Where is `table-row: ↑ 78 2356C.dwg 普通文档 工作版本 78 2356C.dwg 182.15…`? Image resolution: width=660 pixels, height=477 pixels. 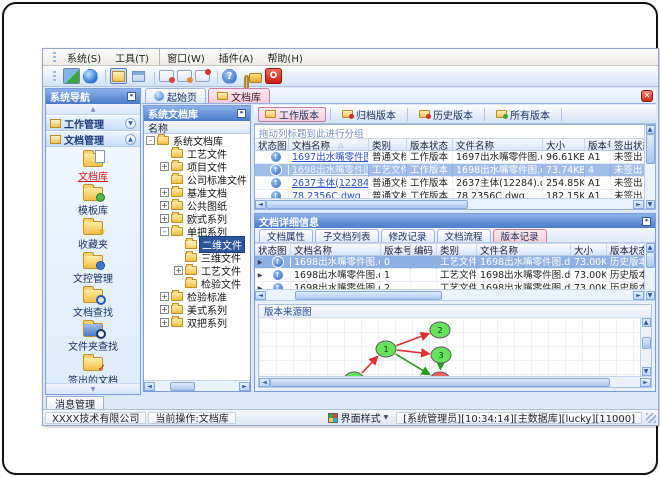
table-row: ↑ 78 2356C.dwg 普通文档 工作版本 78 2356C.dwg 182.15… is located at coordinates (449, 193).